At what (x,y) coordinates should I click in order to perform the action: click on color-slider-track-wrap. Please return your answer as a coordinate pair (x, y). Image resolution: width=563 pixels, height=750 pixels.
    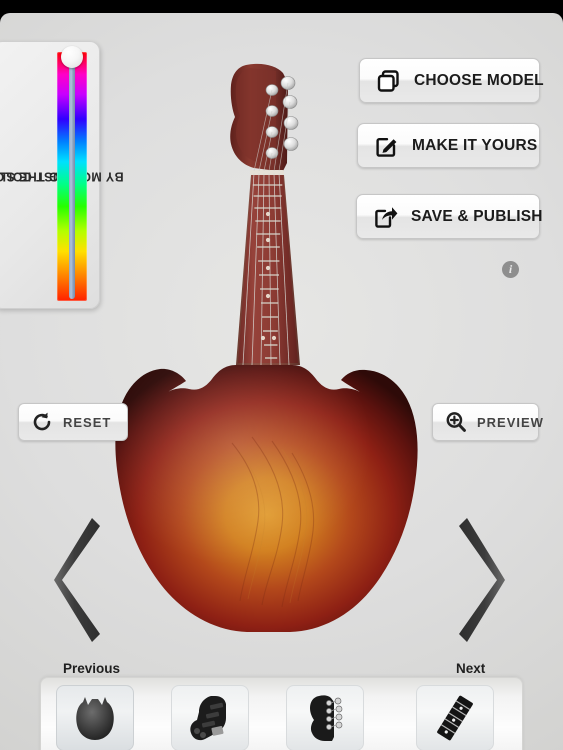
    Looking at the image, I should click on (72, 173).